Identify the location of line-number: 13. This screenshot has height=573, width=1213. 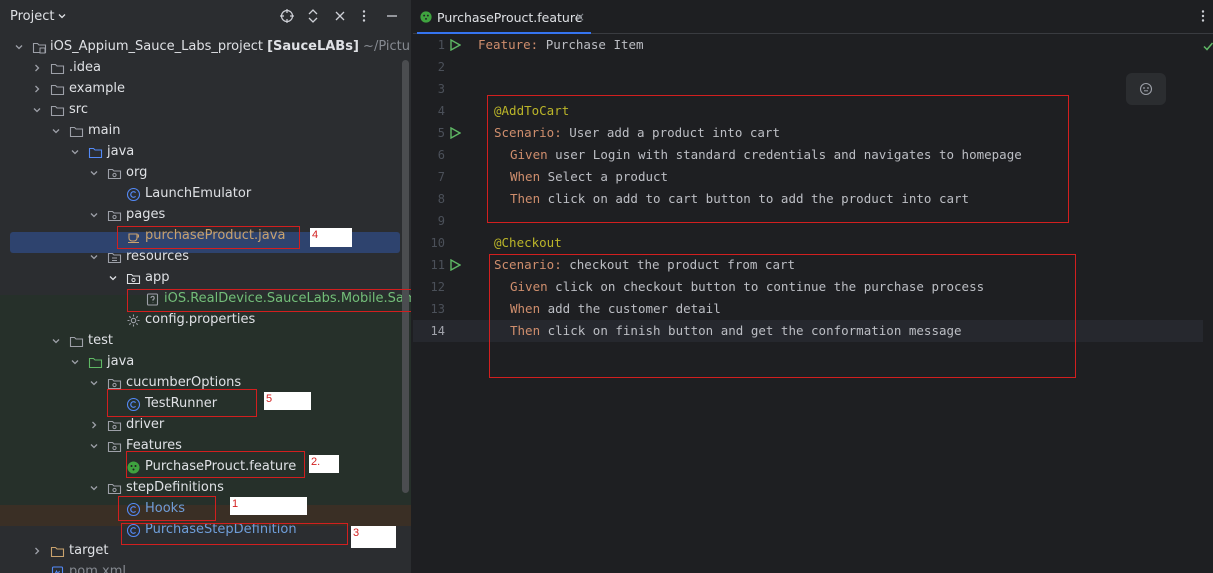
(437, 309).